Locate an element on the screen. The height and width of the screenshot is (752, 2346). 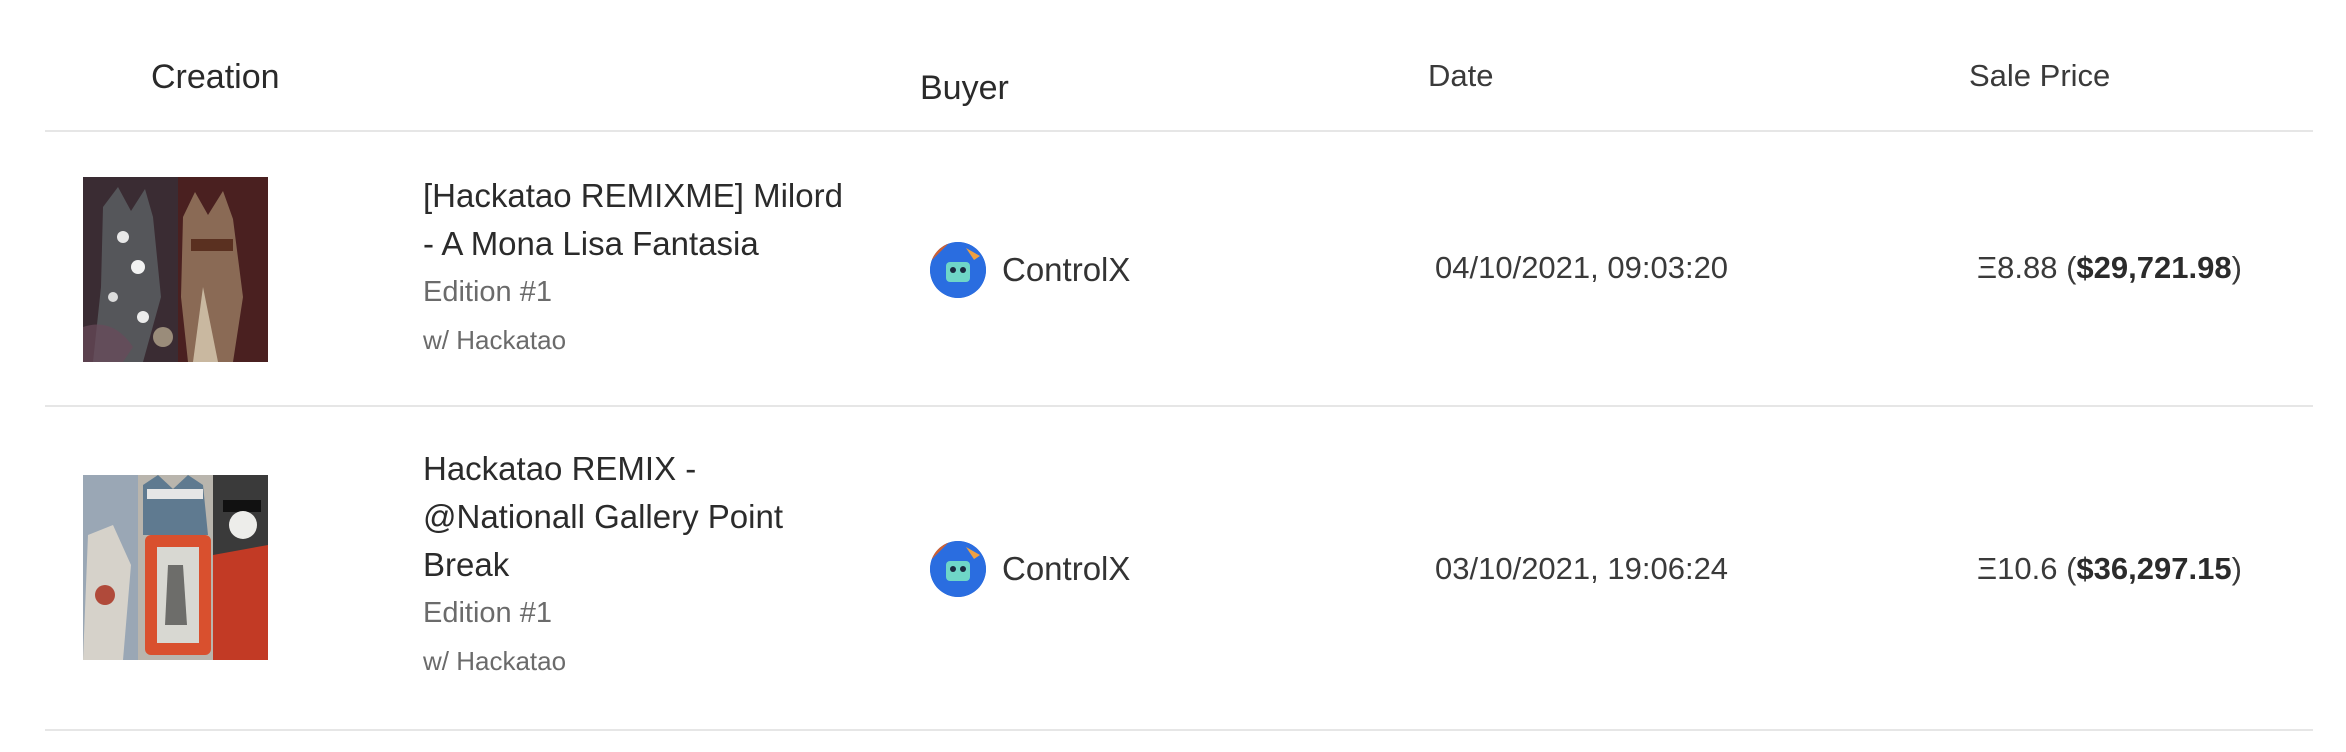
sale-date: 04/10/2021, 09:03:20 is located at coordinates (1582, 267).